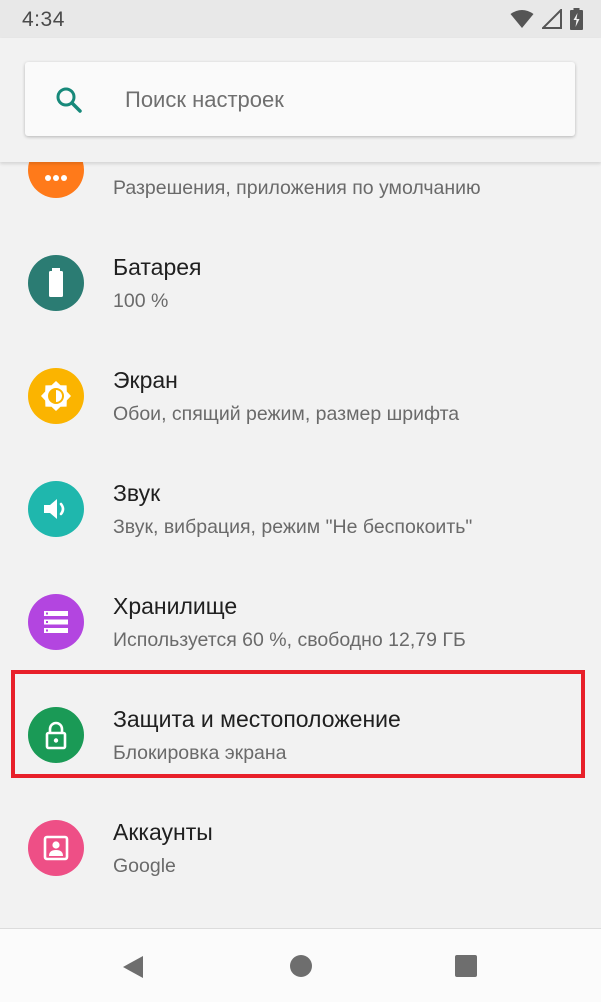 Image resolution: width=601 pixels, height=1002 pixels. Describe the element at coordinates (56, 396) in the screenshot. I see `brightness-icon` at that location.